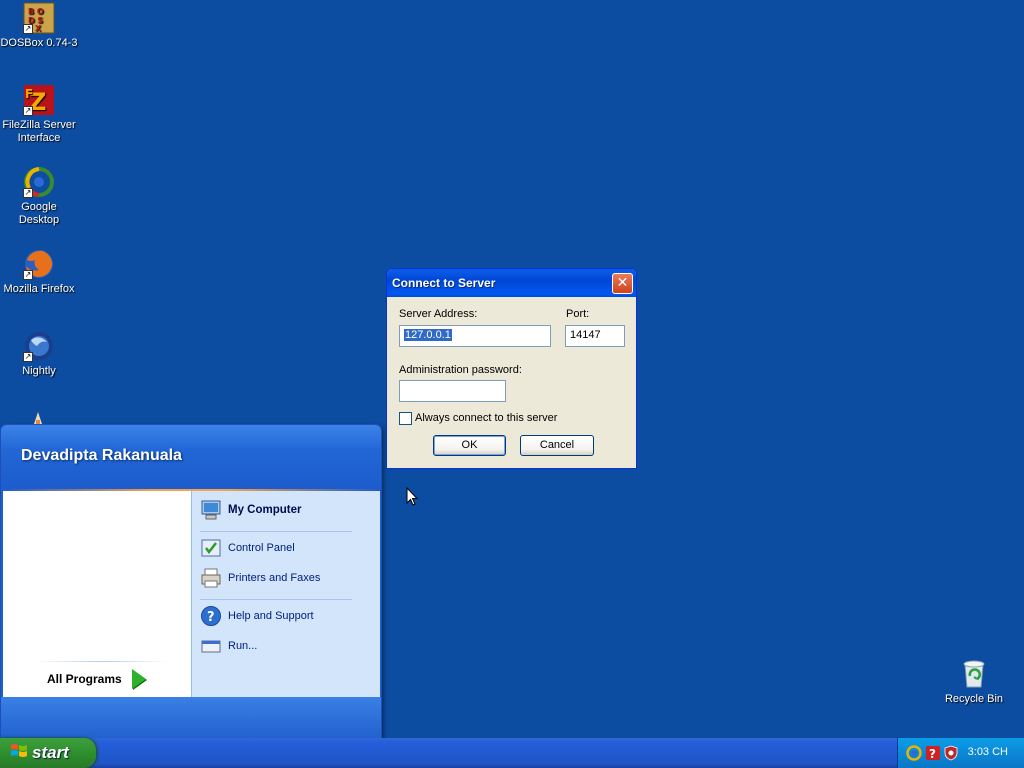 The width and height of the screenshot is (1024, 768). Describe the element at coordinates (469, 445) in the screenshot. I see `ok-button: OK` at that location.